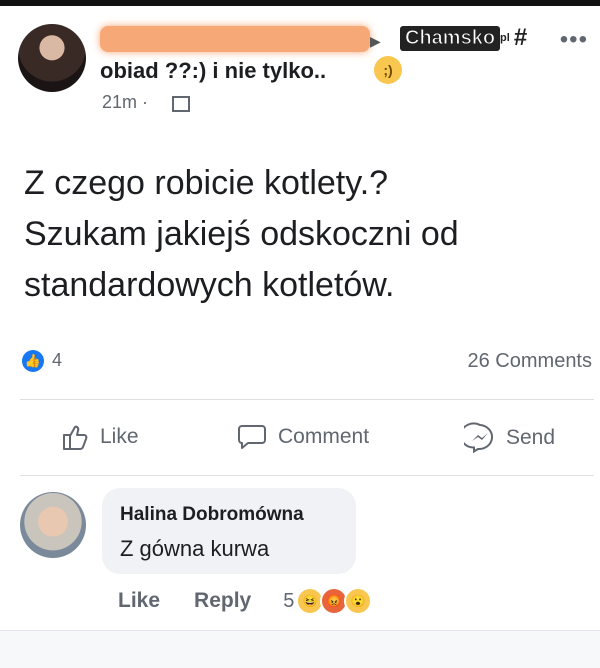 The width and height of the screenshot is (600, 668). What do you see at coordinates (212, 515) in the screenshot?
I see `commenter-name: Halina Dobromówna` at bounding box center [212, 515].